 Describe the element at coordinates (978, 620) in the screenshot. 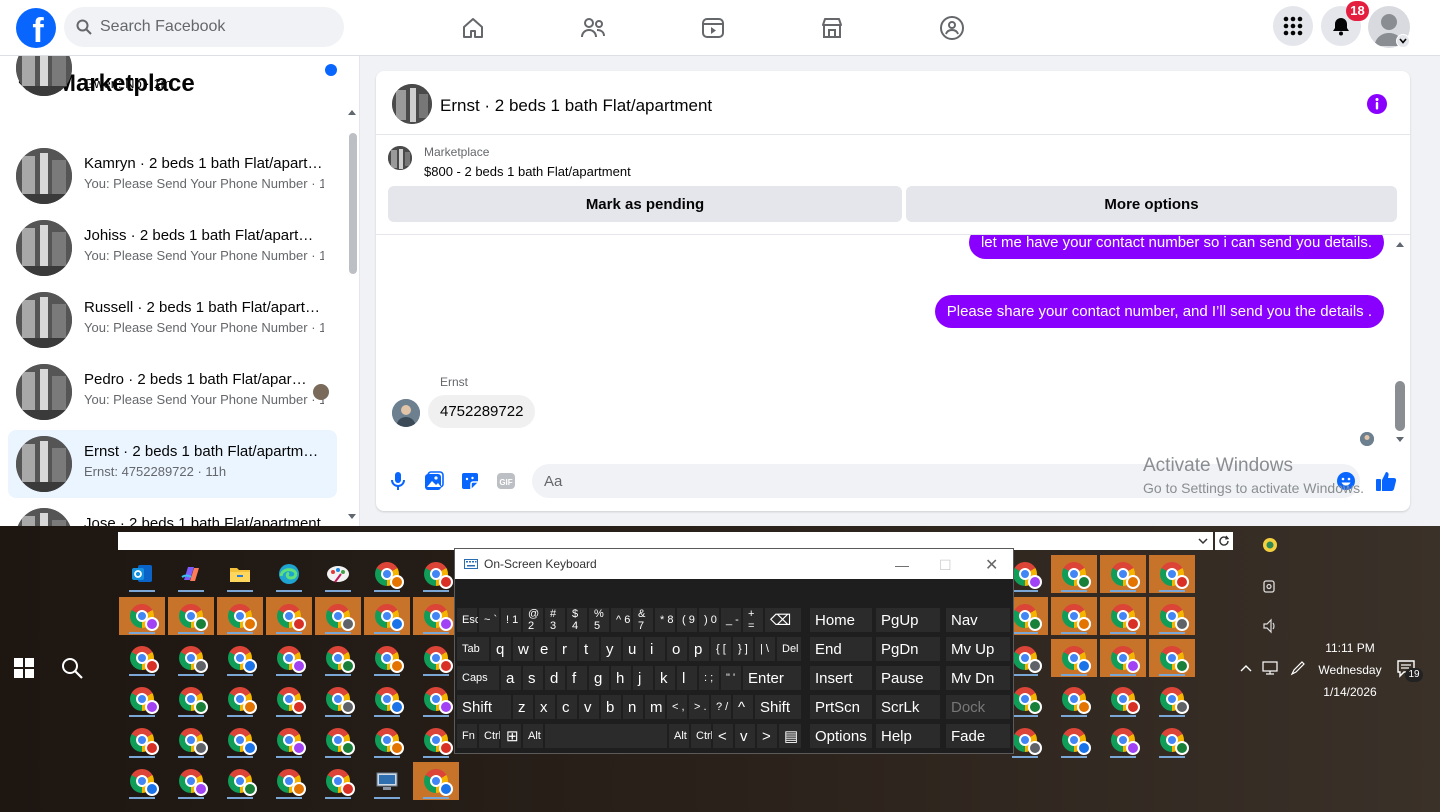

I see `nav-key: Nav` at that location.